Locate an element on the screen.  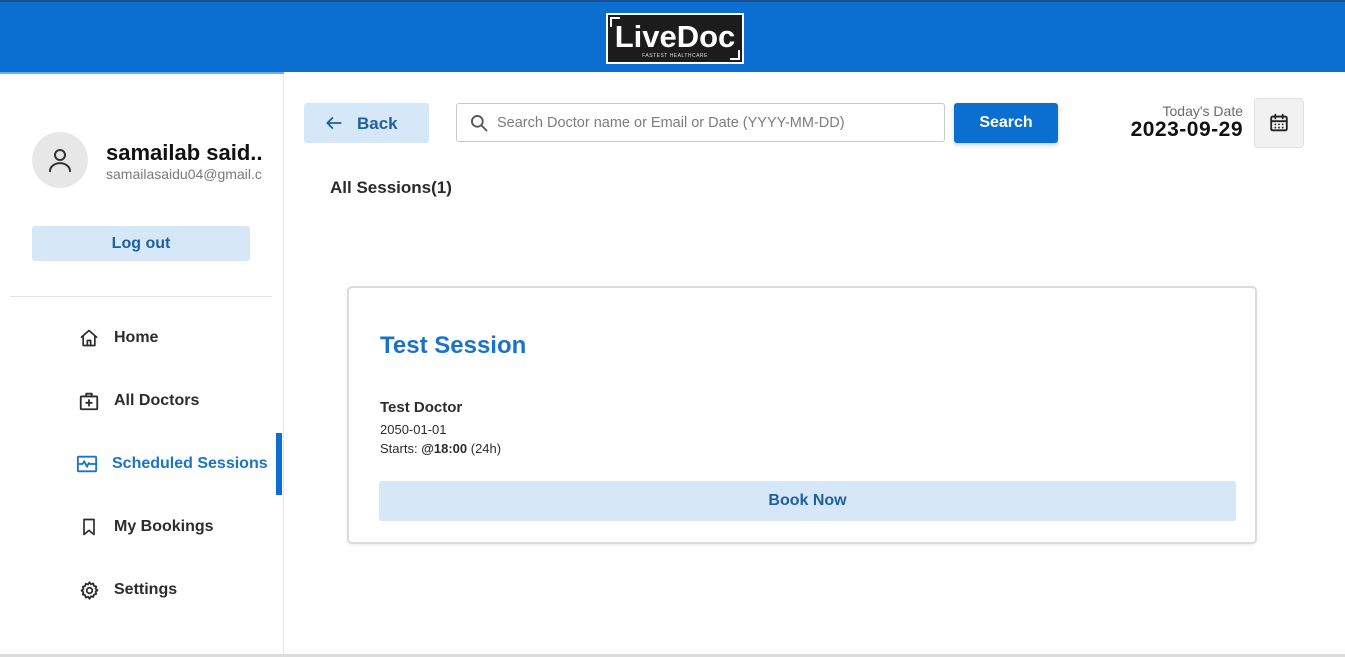
session-doctor: Test Doctor is located at coordinates (421, 407).